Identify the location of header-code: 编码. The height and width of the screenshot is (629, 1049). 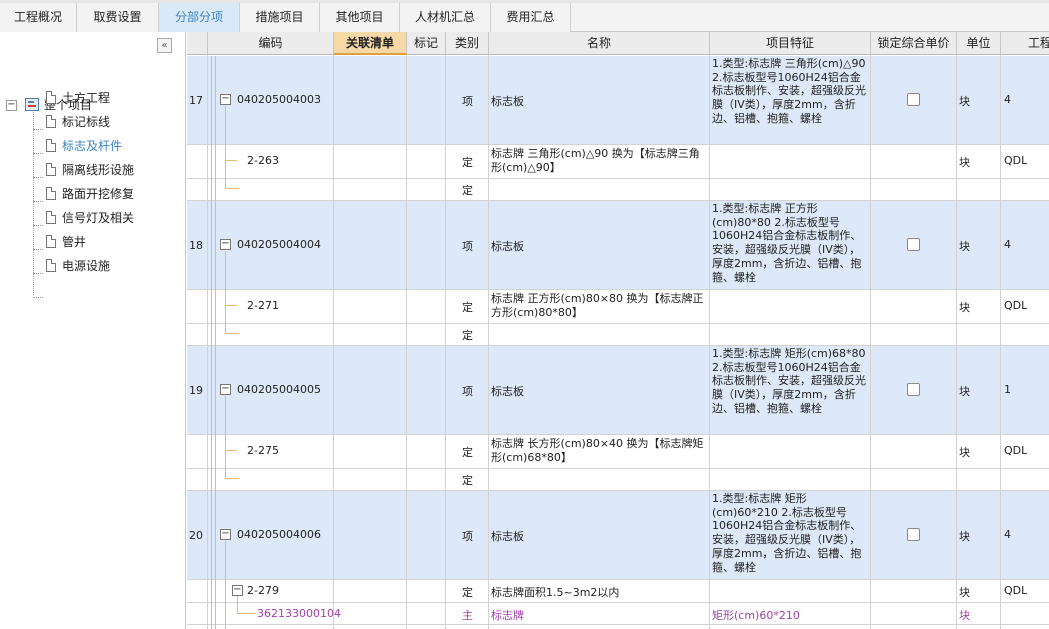
(271, 43).